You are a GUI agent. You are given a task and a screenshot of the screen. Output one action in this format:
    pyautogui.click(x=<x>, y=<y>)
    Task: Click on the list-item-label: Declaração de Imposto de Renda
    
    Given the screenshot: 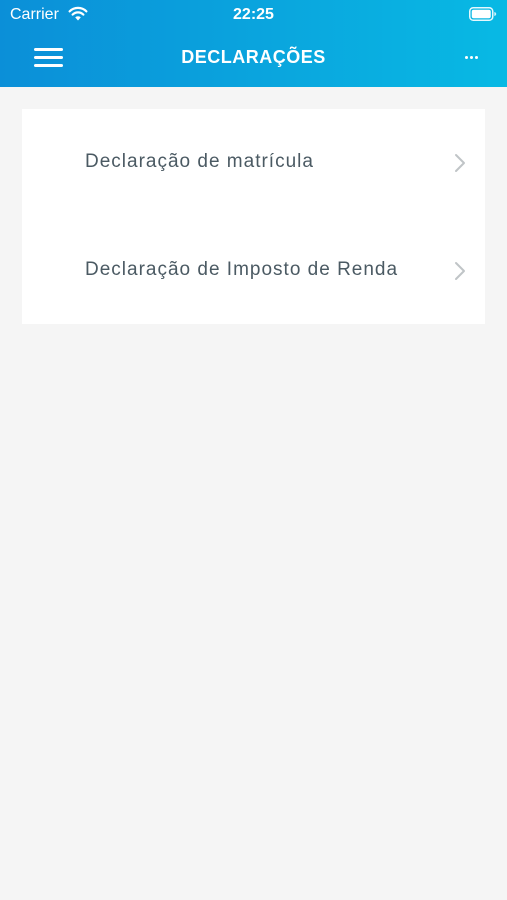 What is the action you would take?
    pyautogui.click(x=242, y=269)
    